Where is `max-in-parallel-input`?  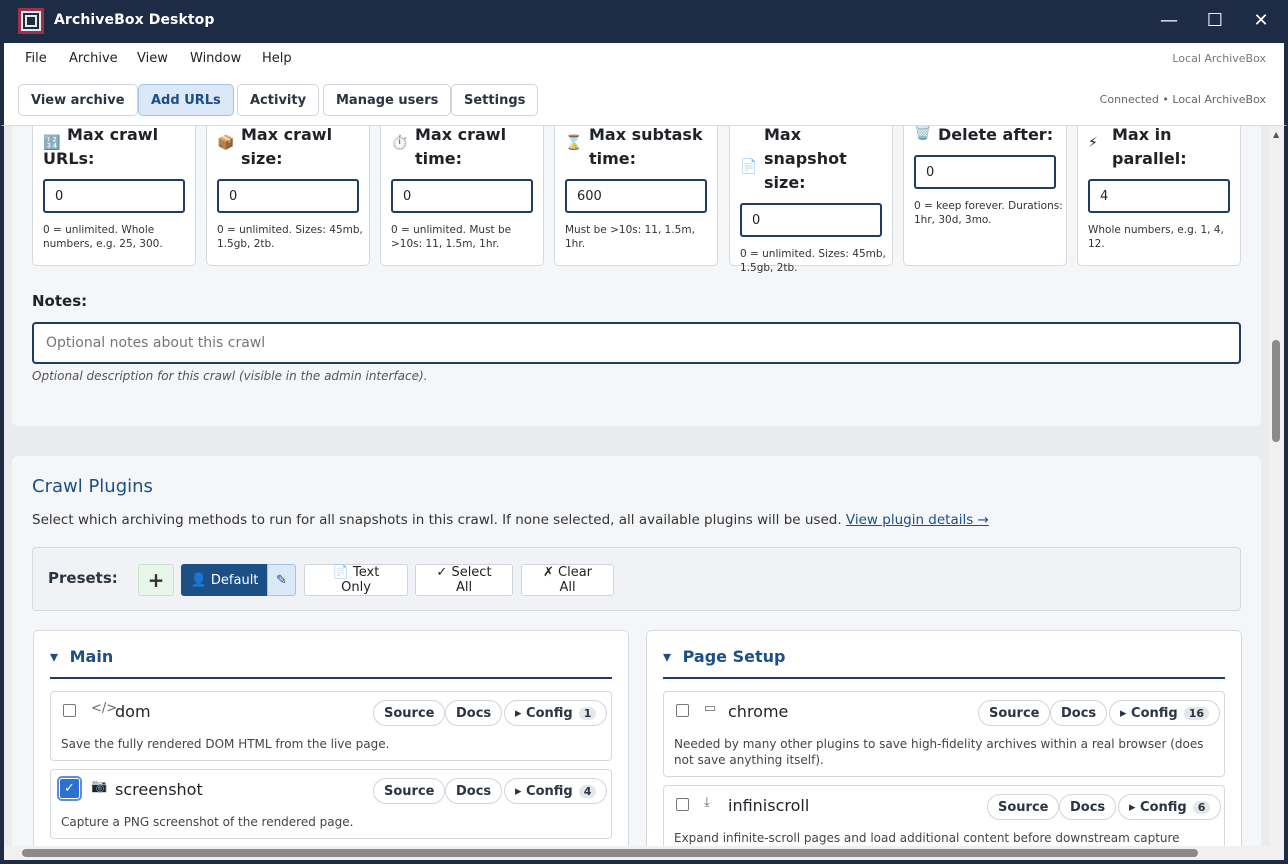
max-in-parallel-input is located at coordinates (1159, 196).